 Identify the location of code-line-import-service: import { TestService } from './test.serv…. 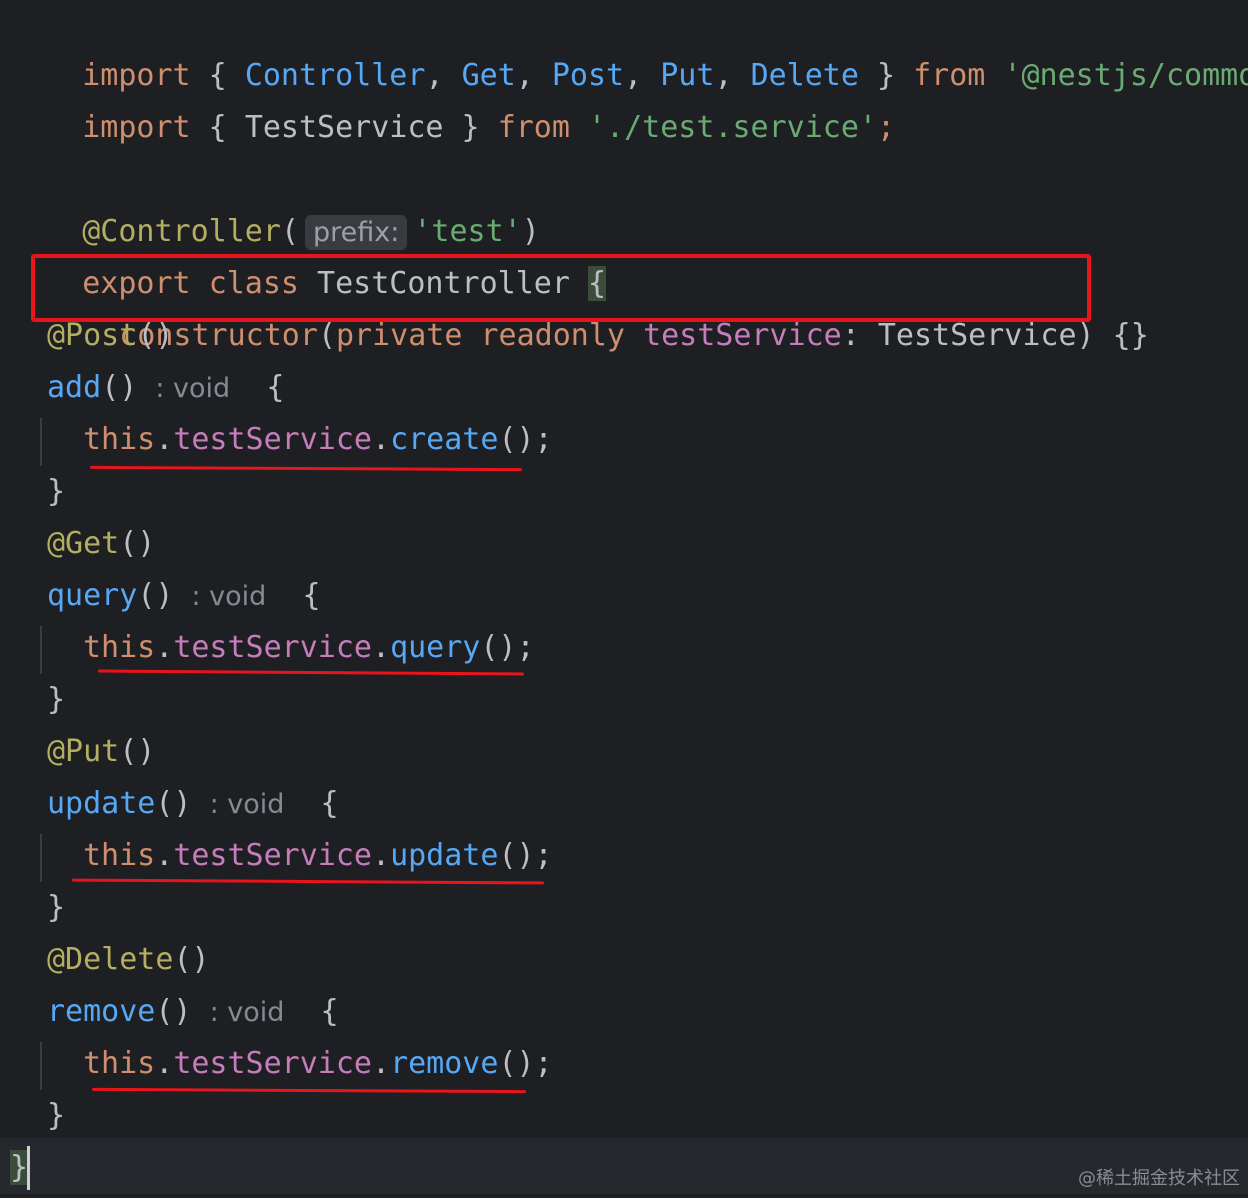
(452, 97).